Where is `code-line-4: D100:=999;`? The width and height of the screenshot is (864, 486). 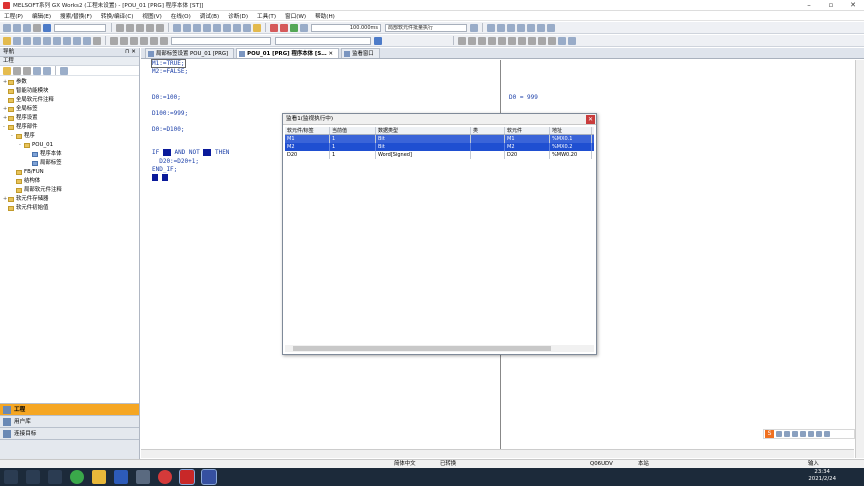 code-line-4: D100:=999; is located at coordinates (170, 113).